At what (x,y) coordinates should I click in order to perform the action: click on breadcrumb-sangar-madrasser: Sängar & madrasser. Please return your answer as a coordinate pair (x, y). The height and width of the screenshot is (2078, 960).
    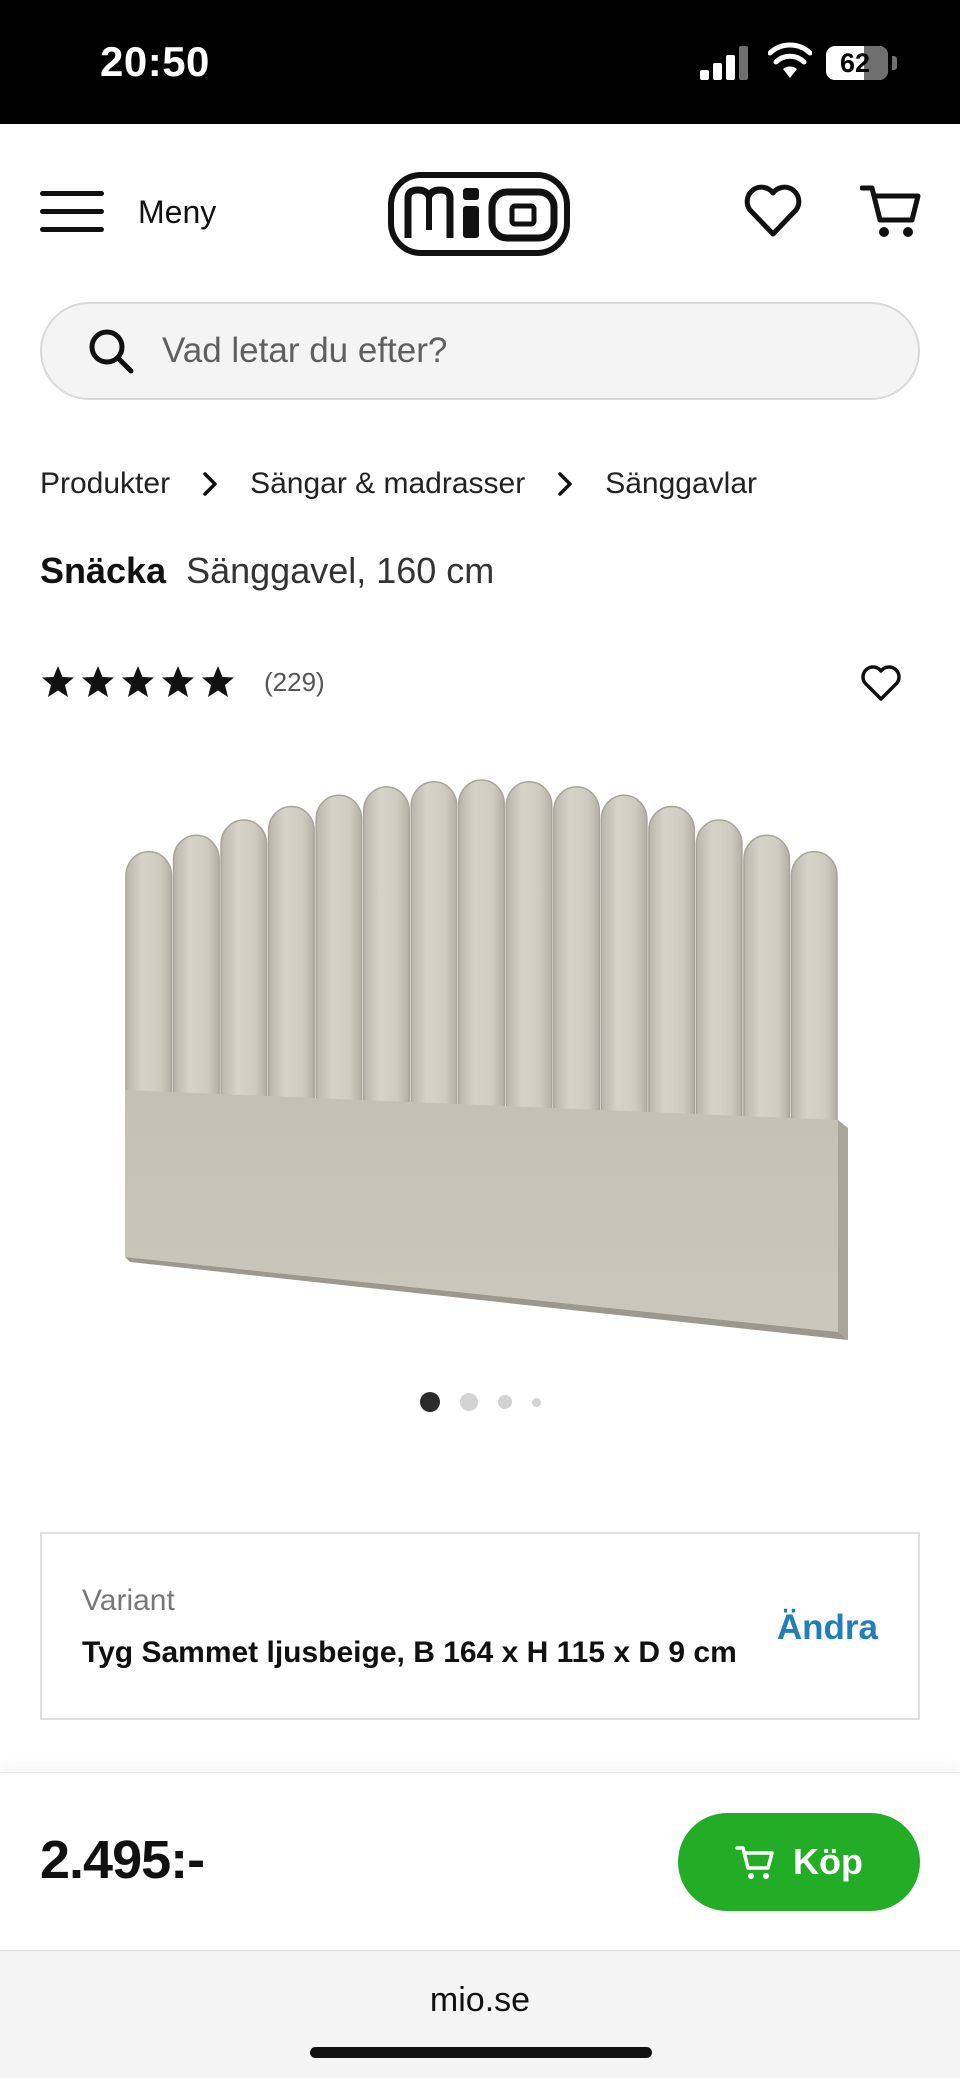
    Looking at the image, I should click on (387, 484).